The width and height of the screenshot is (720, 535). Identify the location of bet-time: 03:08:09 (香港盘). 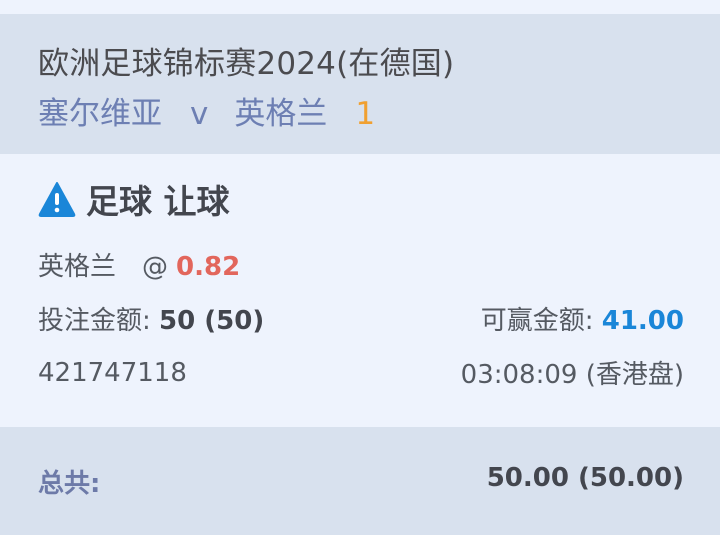
(572, 375).